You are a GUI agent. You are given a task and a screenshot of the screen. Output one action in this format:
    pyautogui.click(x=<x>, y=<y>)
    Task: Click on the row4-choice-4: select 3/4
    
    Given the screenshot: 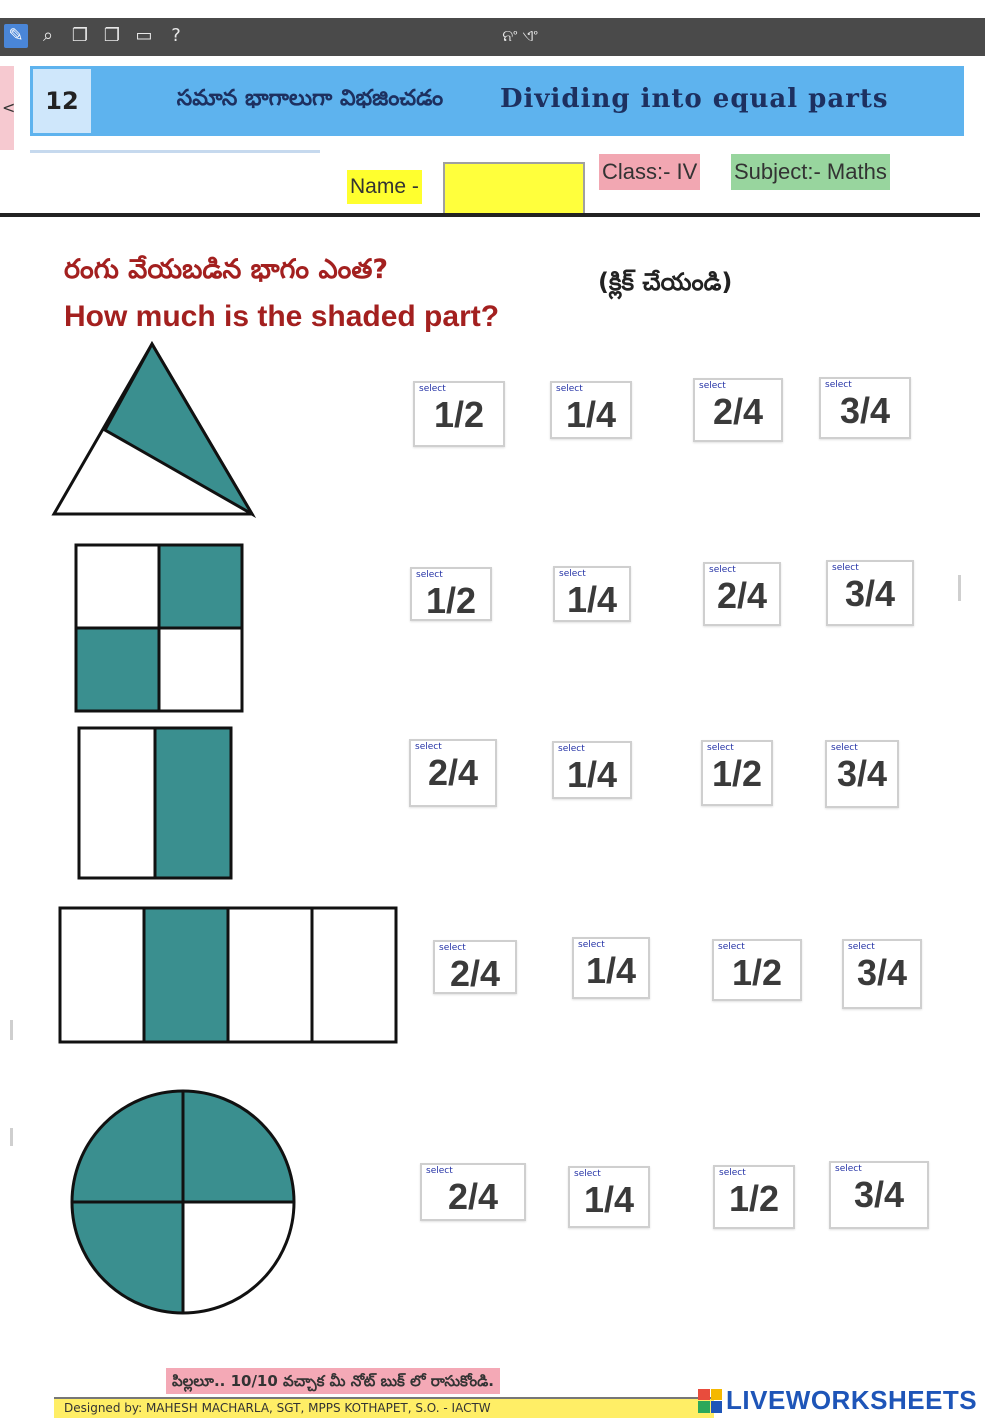 What is the action you would take?
    pyautogui.click(x=882, y=974)
    